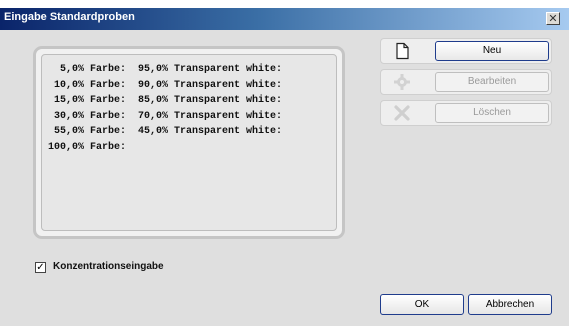  I want to click on checkmark-icon: ✓, so click(40, 267).